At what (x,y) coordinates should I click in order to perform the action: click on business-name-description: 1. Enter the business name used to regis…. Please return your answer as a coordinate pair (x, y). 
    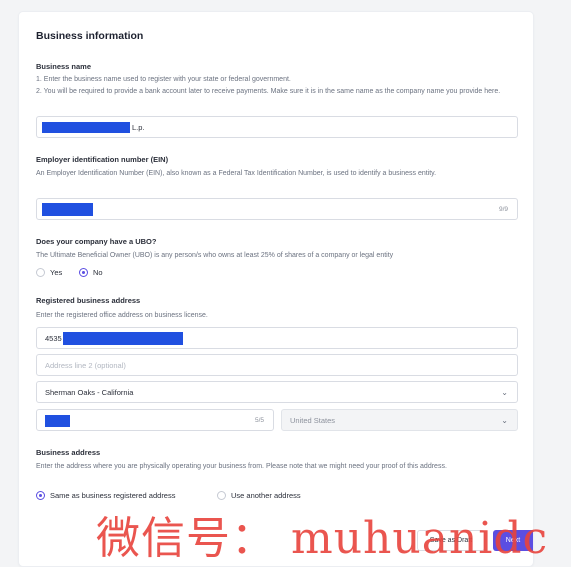
    Looking at the image, I should click on (277, 86).